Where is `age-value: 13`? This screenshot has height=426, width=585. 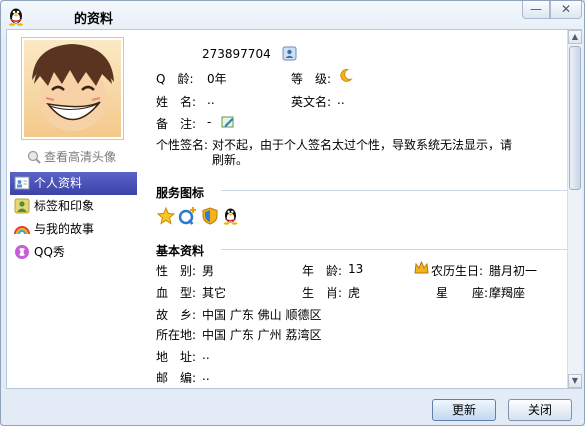 age-value: 13 is located at coordinates (356, 269).